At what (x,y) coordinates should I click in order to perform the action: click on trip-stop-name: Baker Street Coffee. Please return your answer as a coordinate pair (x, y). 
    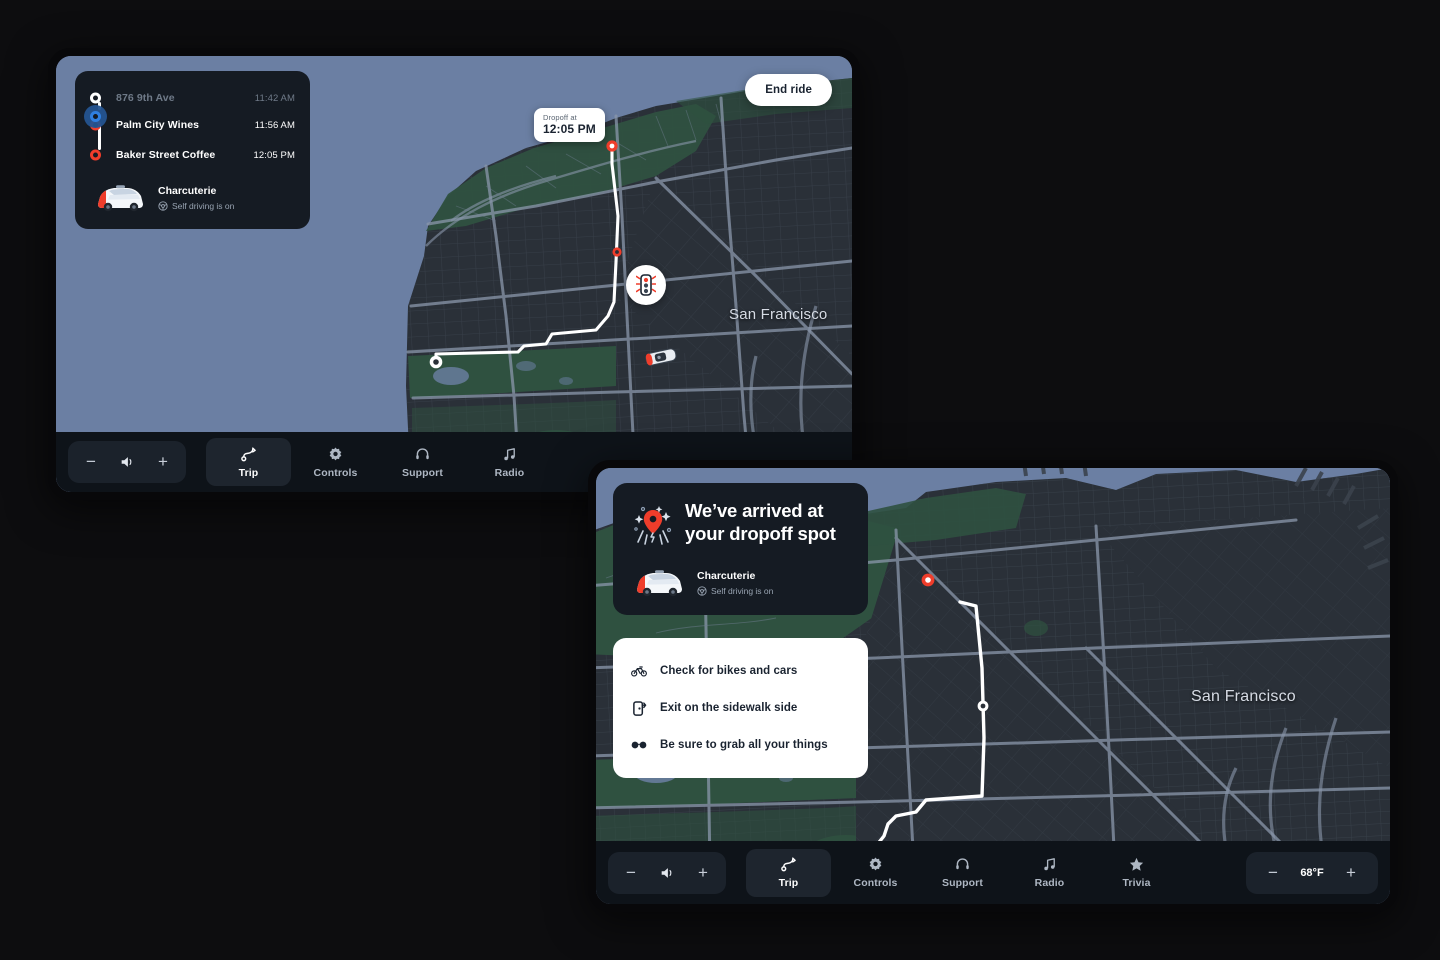
    Looking at the image, I should click on (166, 155).